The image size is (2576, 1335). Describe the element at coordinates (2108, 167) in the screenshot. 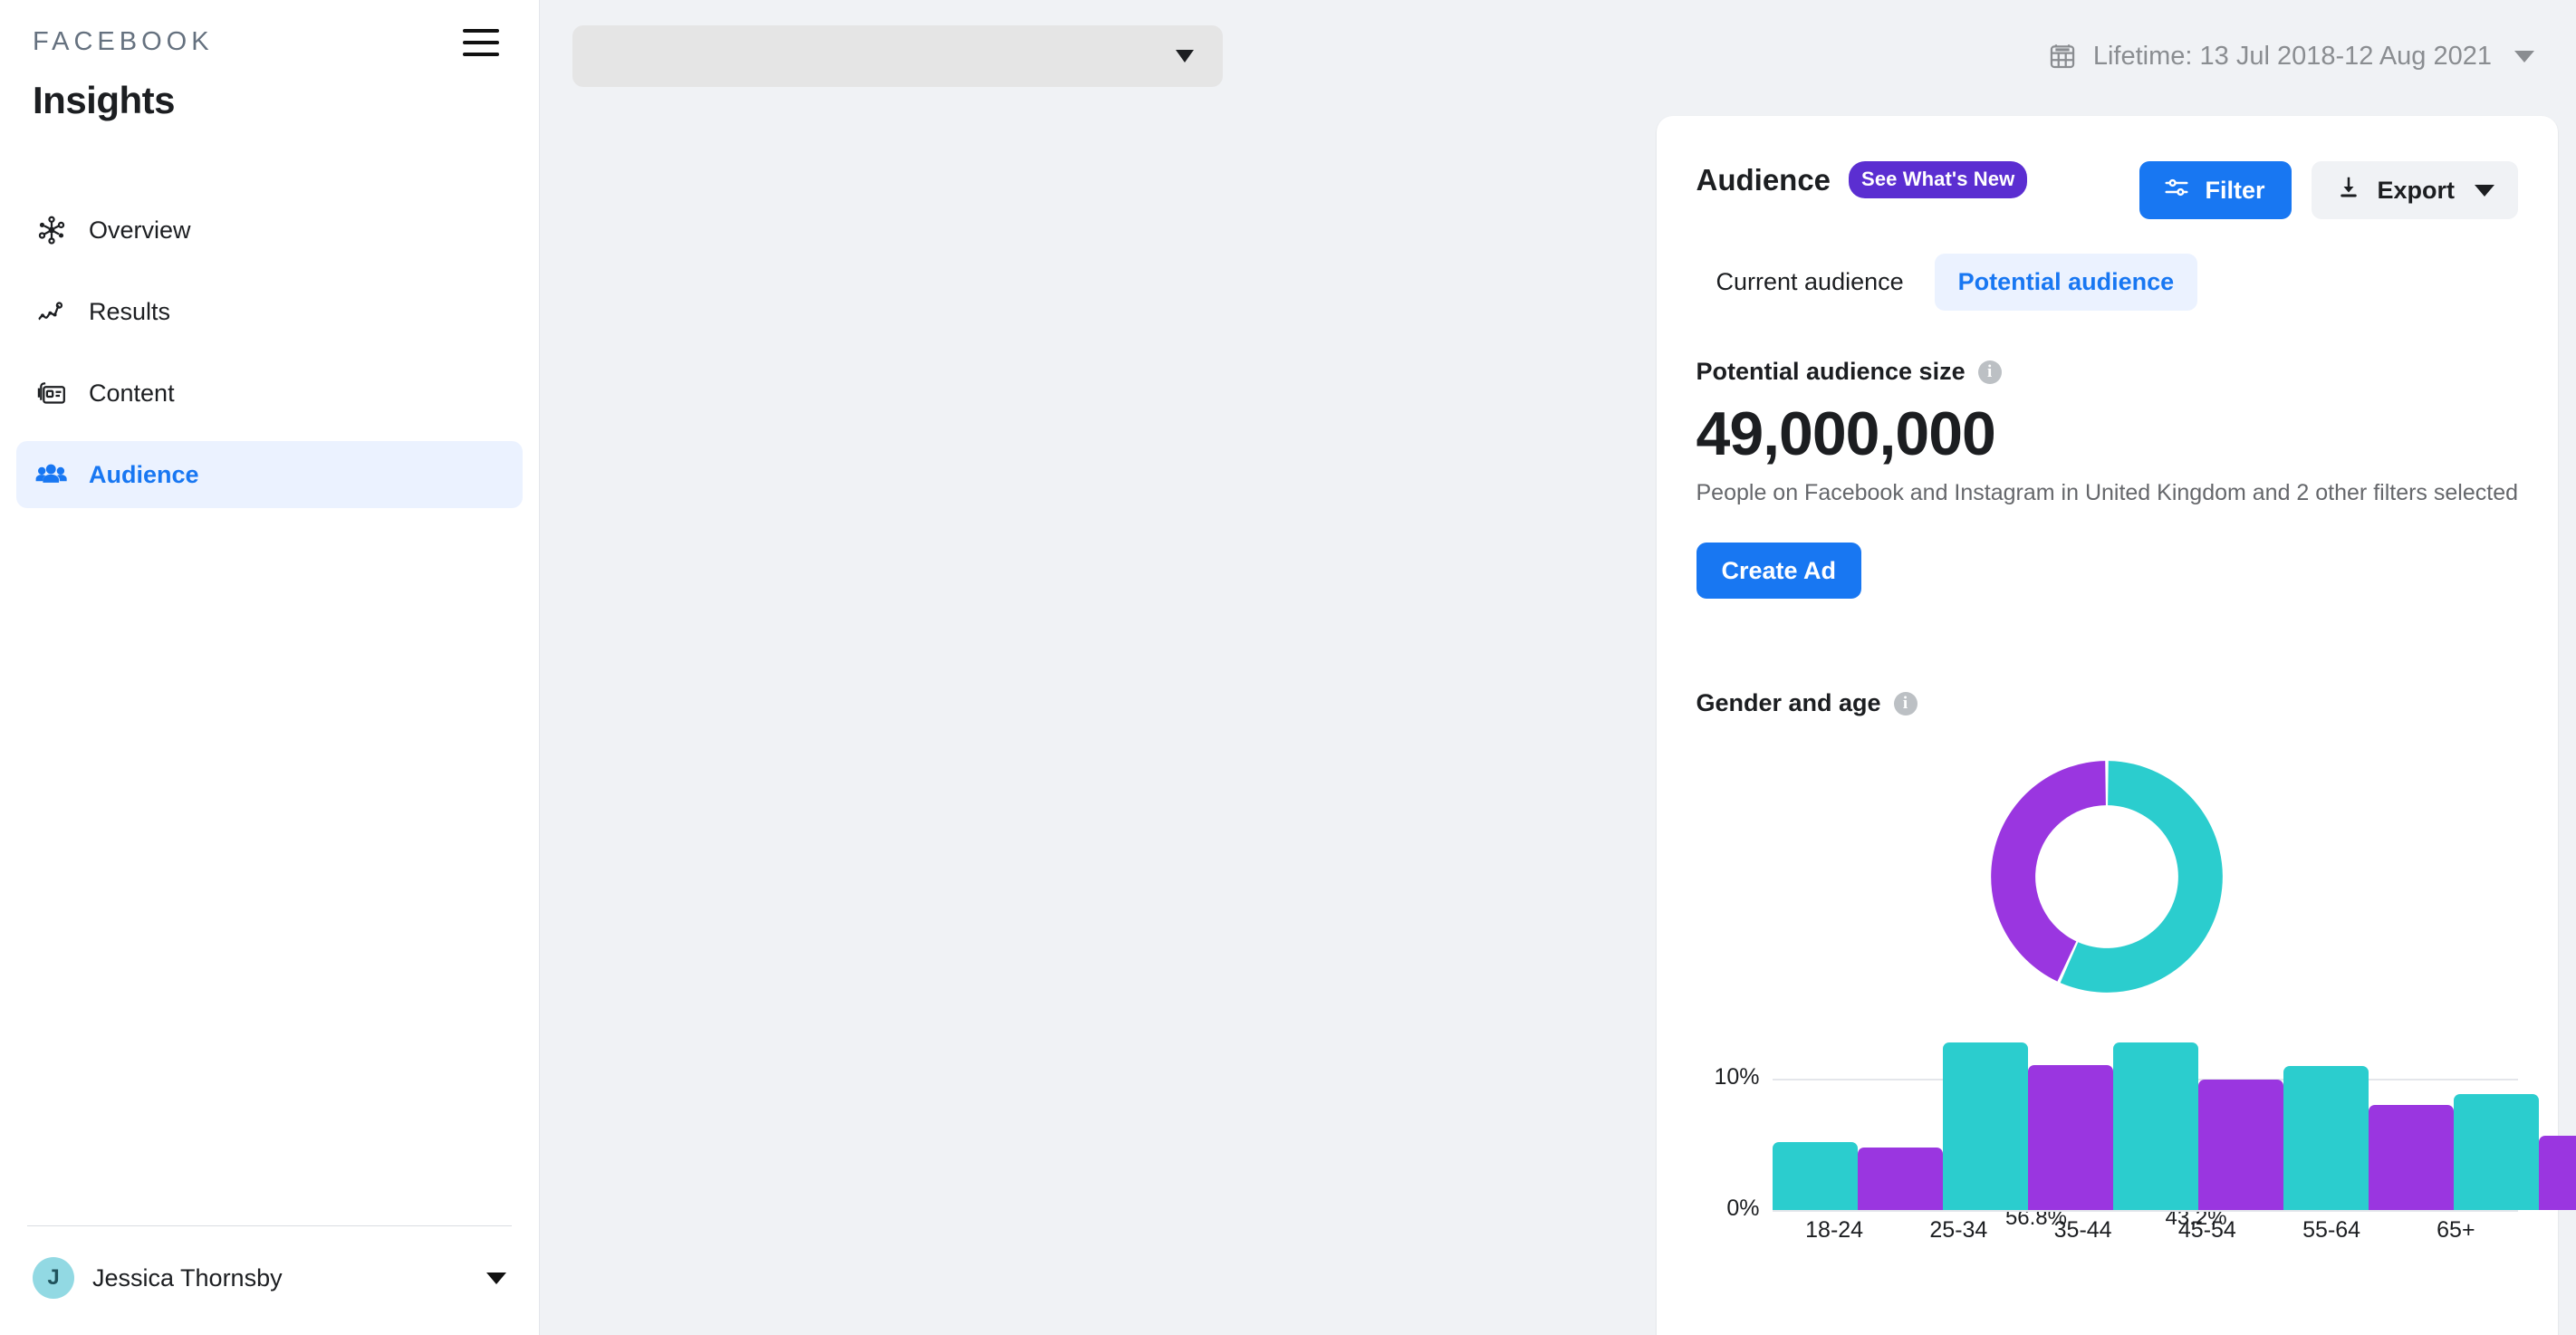

I see `card-header: Audience See What's New Filter Export` at that location.